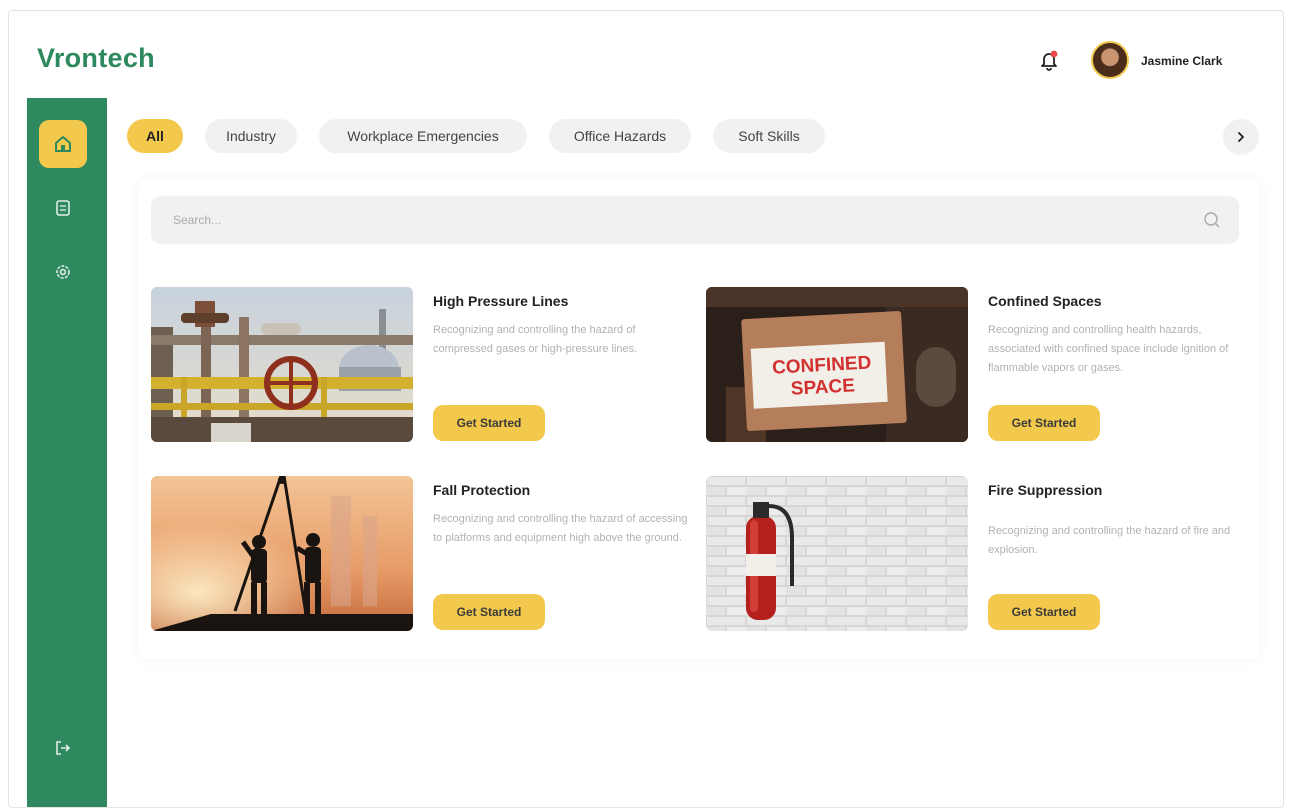 This screenshot has height=812, width=1291. I want to click on settings-icon, so click(63, 272).